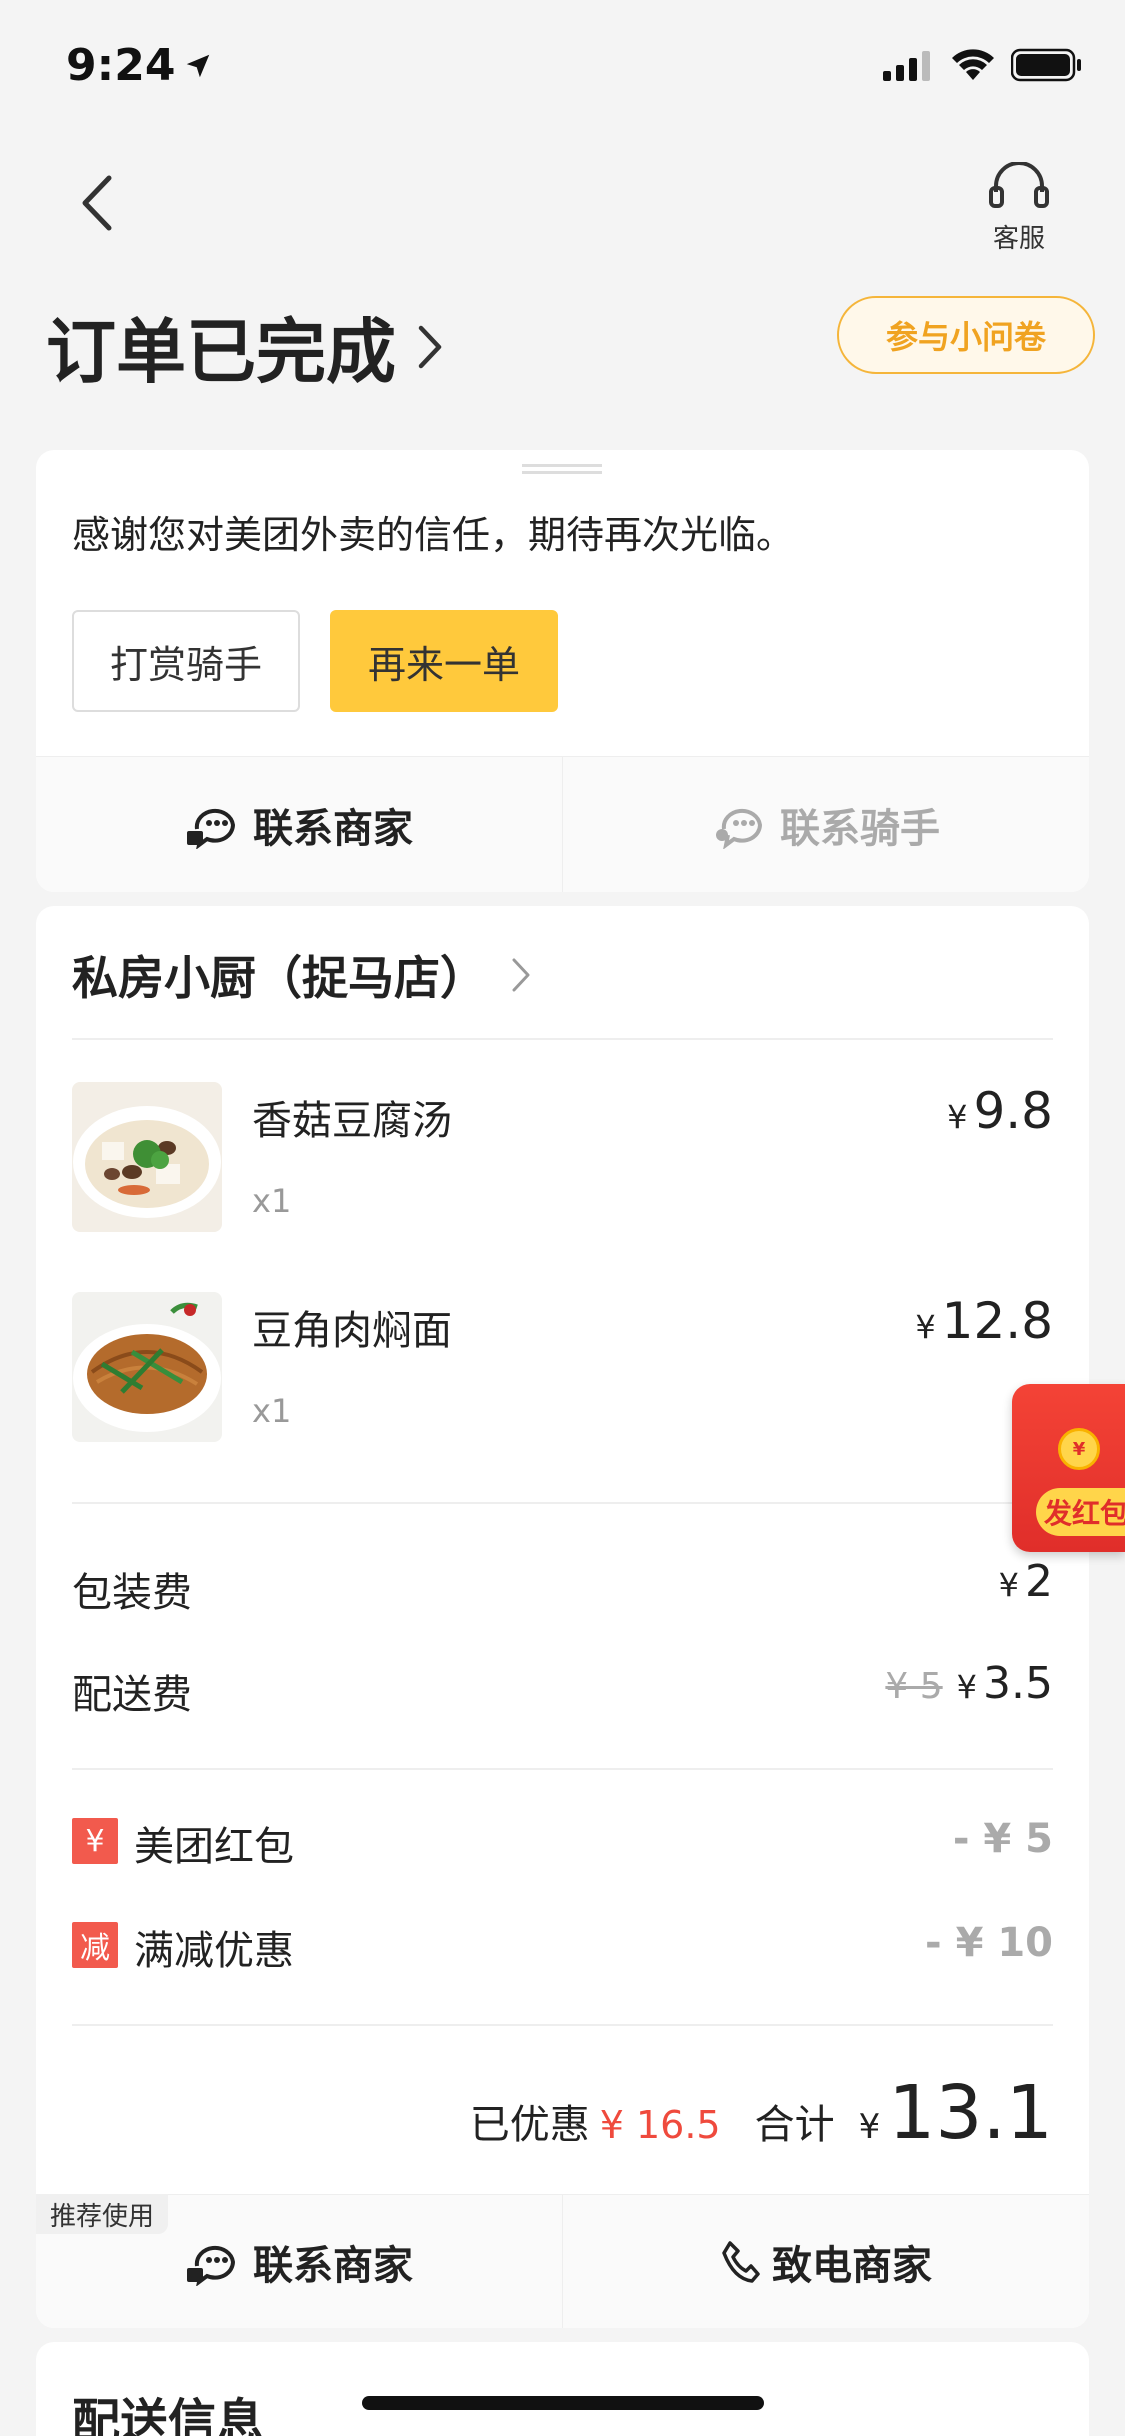  I want to click on contact-rider-button: 联系骑手, so click(825, 824).